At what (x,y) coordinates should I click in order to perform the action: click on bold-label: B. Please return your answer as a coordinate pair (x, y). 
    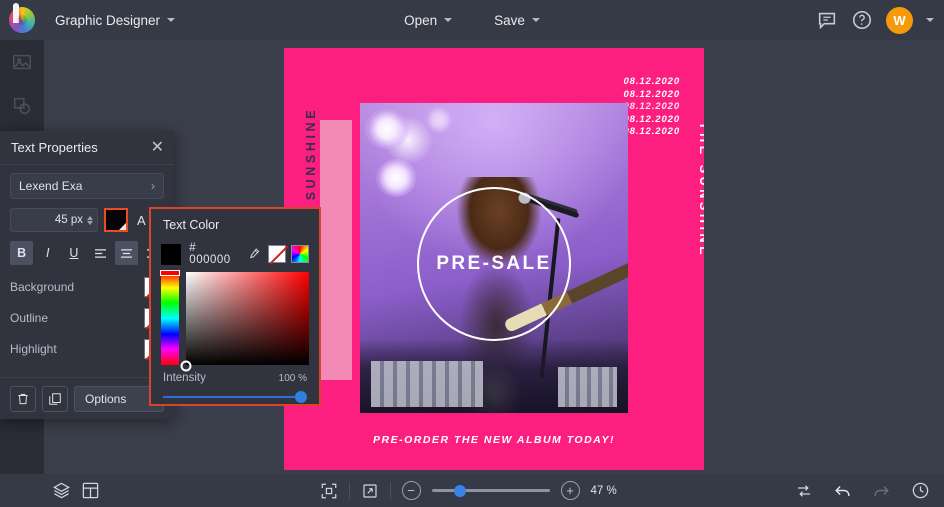
    Looking at the image, I should click on (22, 253).